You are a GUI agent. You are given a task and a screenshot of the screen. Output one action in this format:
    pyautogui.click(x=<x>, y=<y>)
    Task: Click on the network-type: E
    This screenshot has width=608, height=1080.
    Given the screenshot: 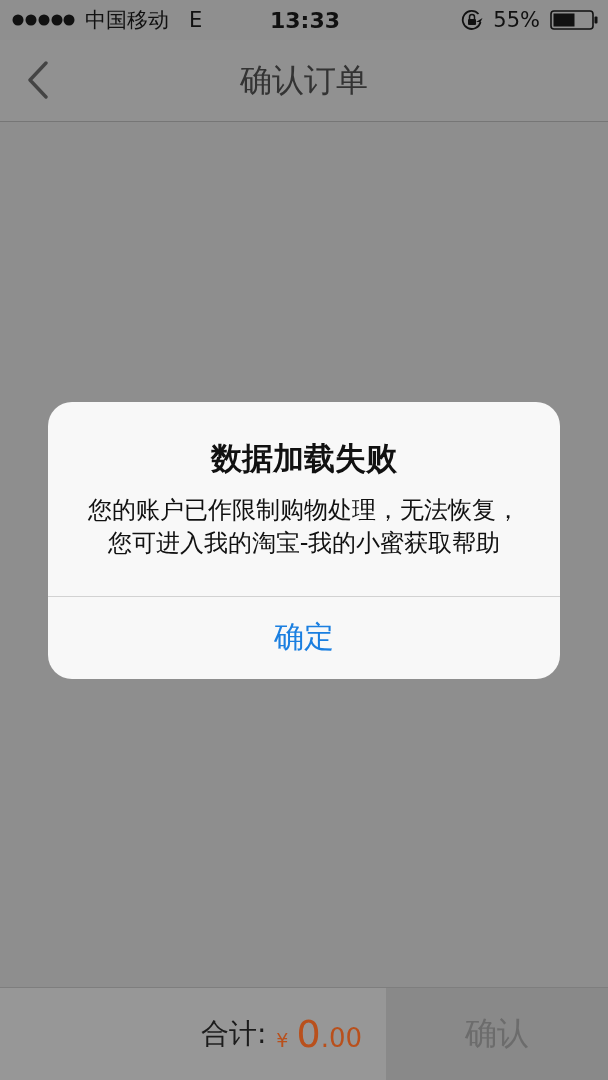 What is the action you would take?
    pyautogui.click(x=196, y=20)
    